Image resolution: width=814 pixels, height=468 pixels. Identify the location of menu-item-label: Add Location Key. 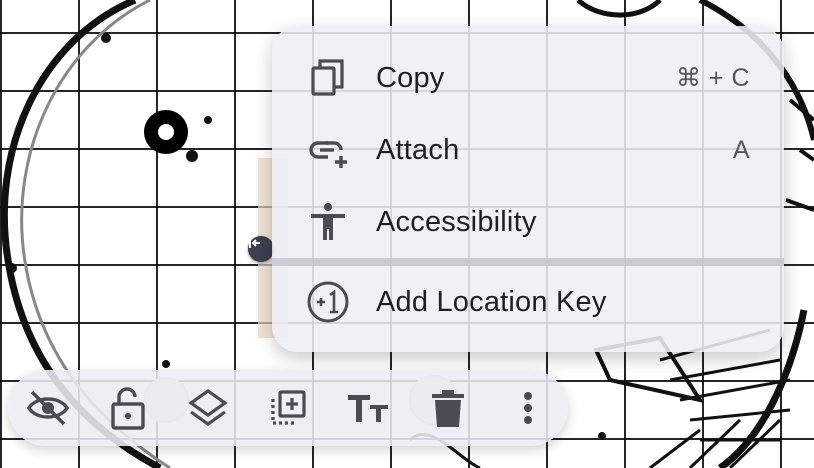
(491, 301).